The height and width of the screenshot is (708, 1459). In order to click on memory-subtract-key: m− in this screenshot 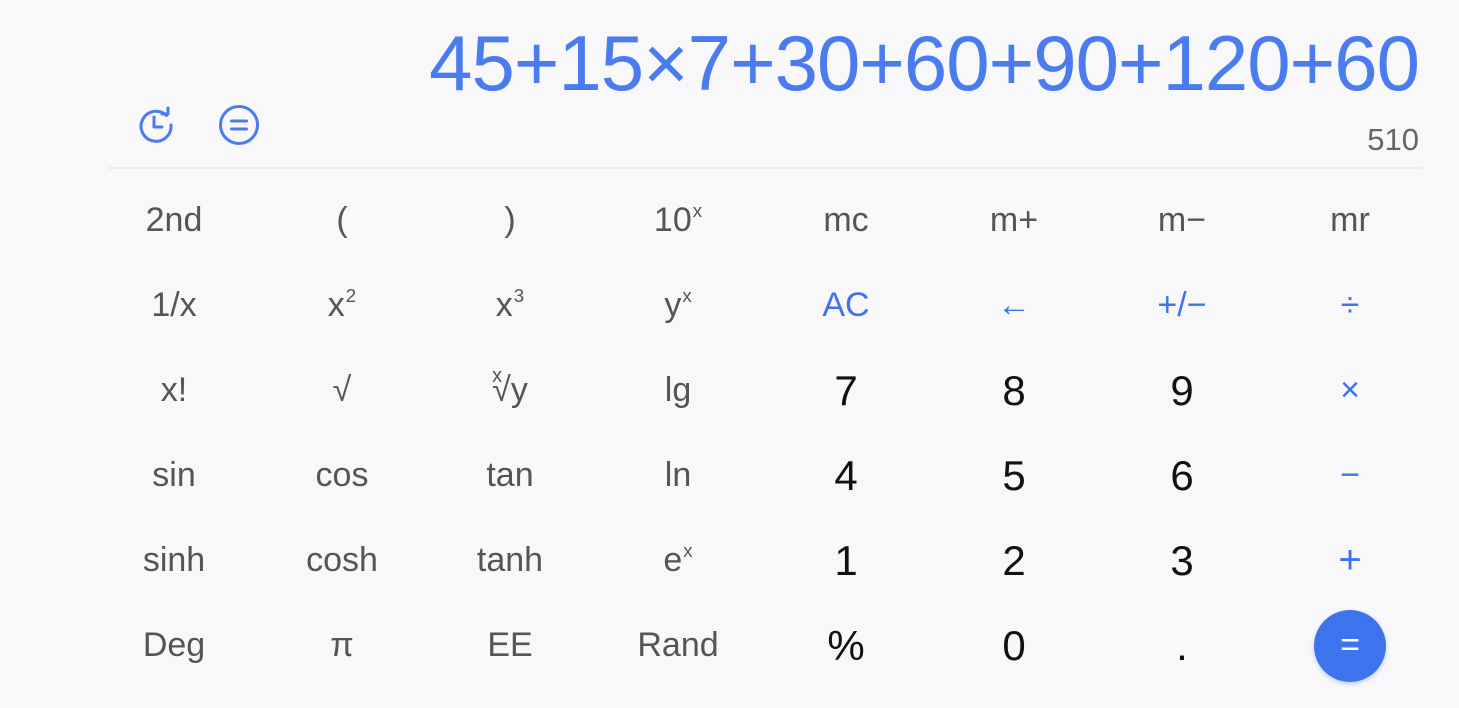, I will do `click(1182, 220)`.